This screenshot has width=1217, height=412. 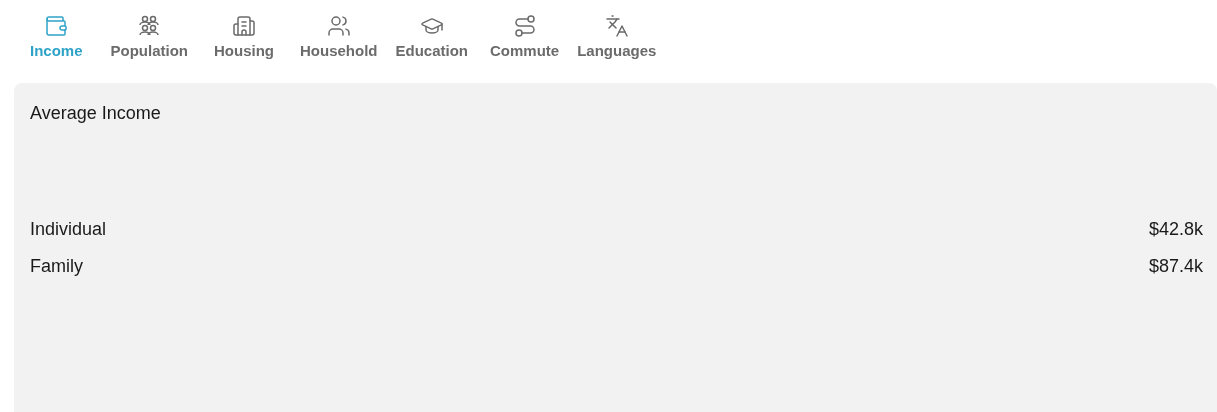 What do you see at coordinates (338, 26) in the screenshot?
I see `group-icon` at bounding box center [338, 26].